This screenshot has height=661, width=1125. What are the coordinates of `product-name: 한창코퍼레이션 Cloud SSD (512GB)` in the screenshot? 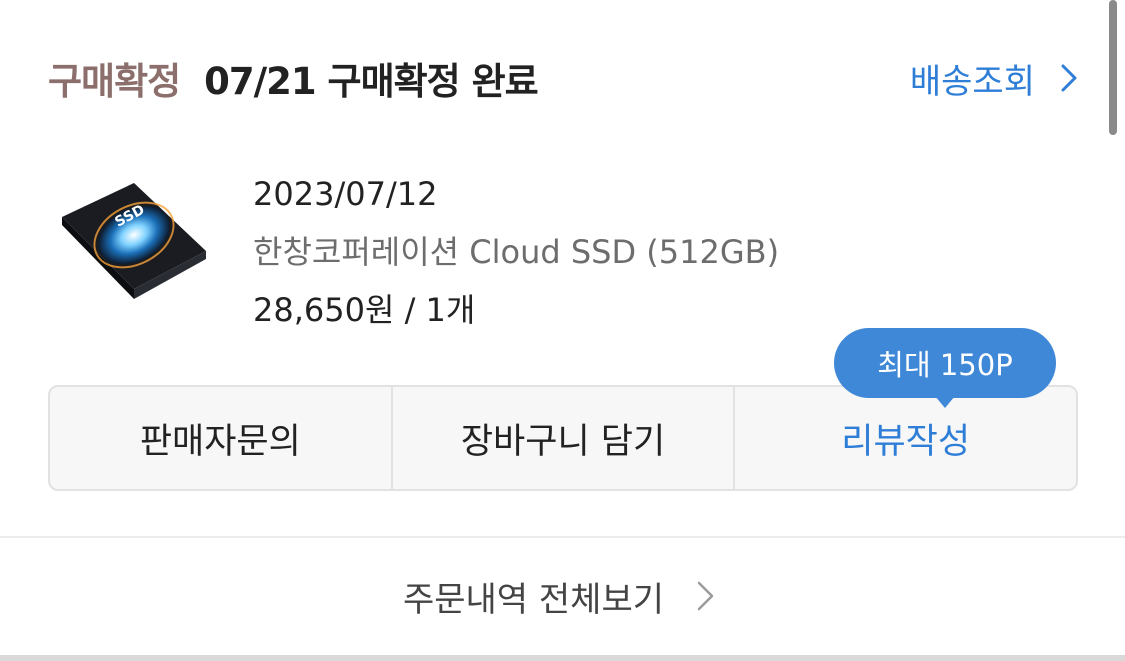 It's located at (516, 252).